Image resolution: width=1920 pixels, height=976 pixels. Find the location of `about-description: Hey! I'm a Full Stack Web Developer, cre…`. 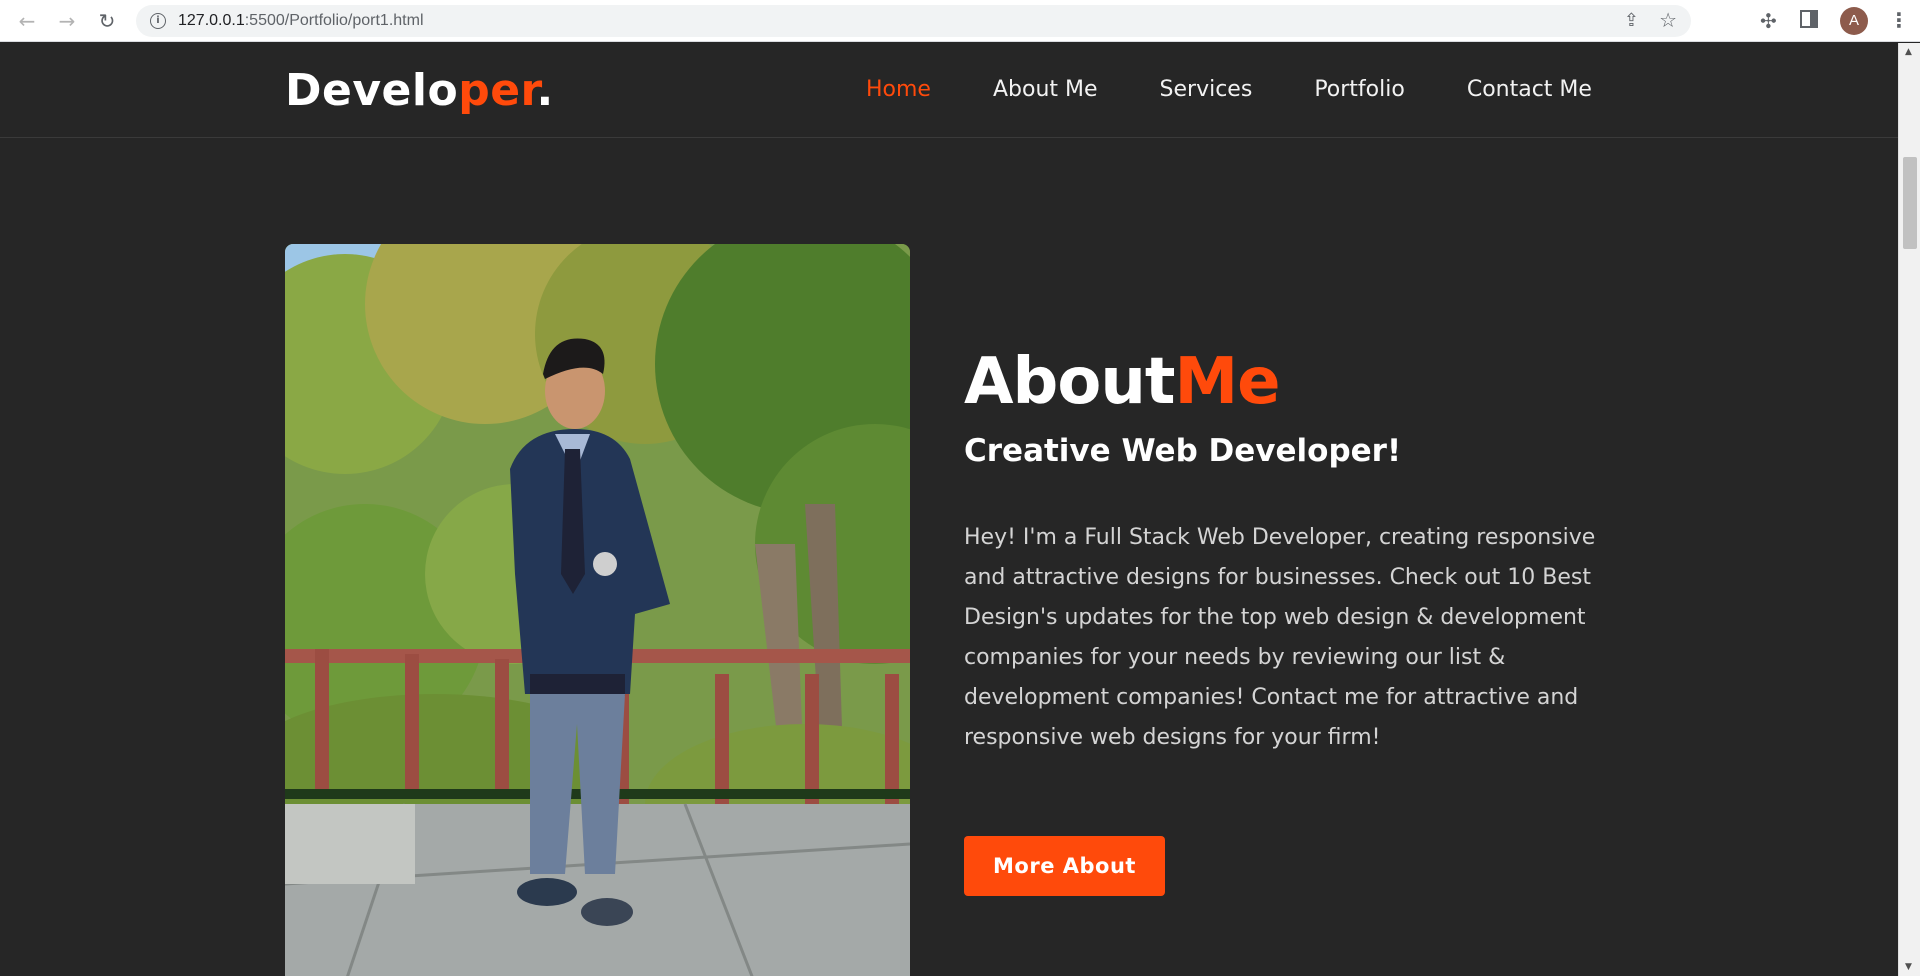

about-description: Hey! I'm a Full Stack Web Developer, cre… is located at coordinates (1280, 637).